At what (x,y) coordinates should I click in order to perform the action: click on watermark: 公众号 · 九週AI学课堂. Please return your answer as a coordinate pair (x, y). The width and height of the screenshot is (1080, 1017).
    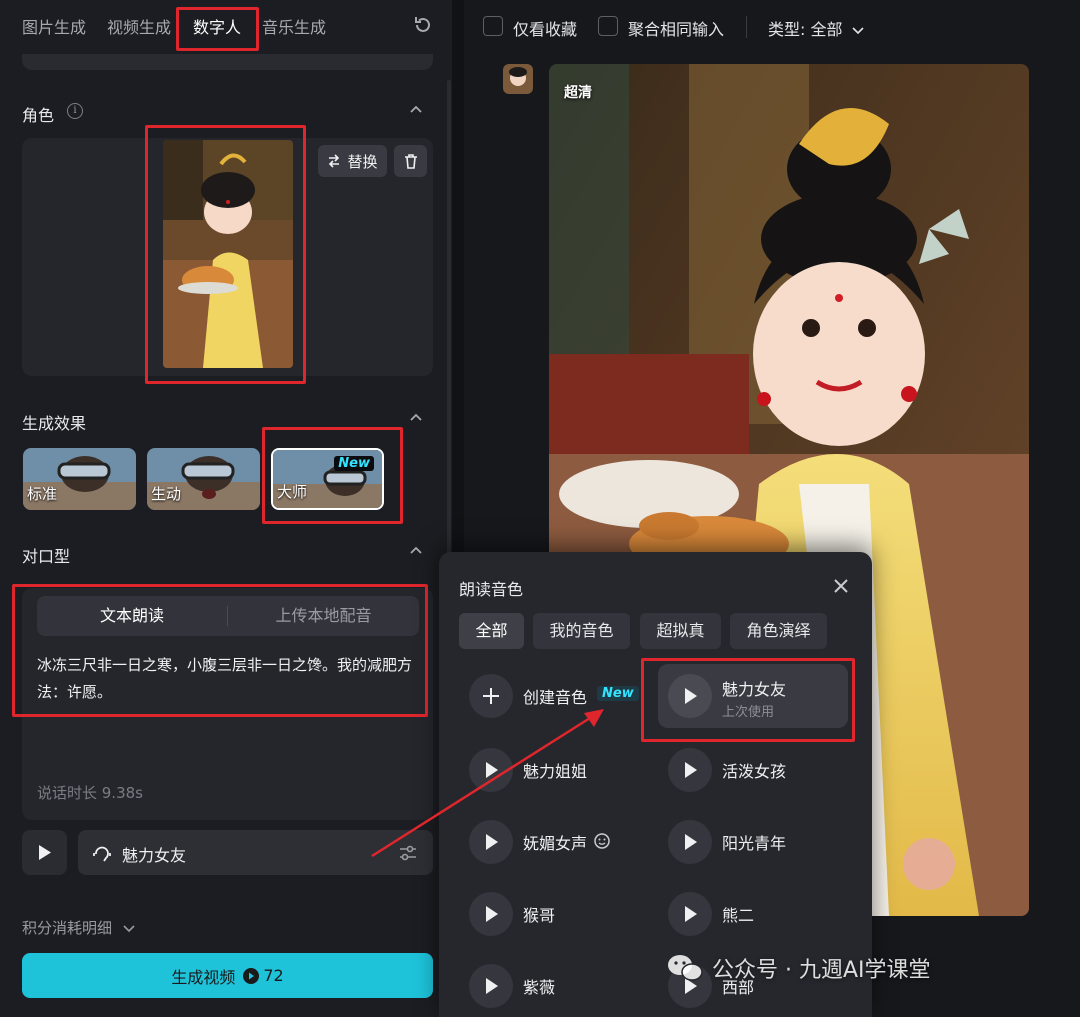
    Looking at the image, I should click on (798, 968).